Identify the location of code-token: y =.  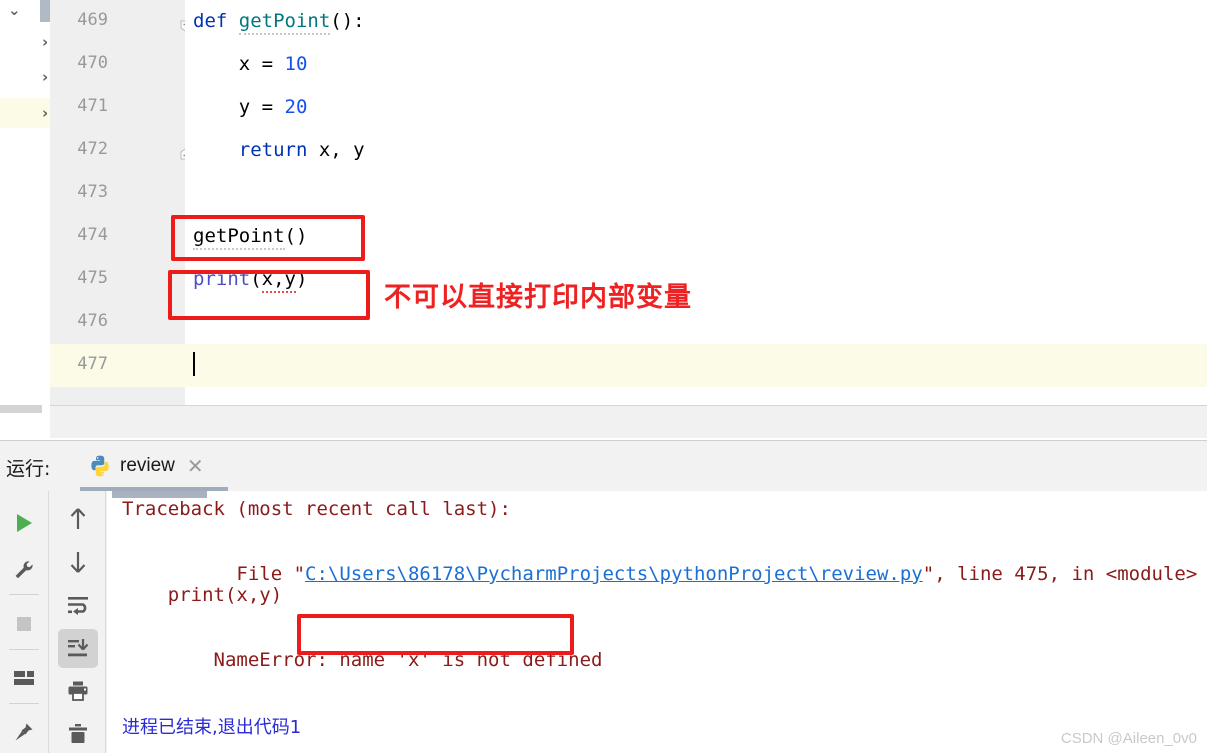
(239, 107).